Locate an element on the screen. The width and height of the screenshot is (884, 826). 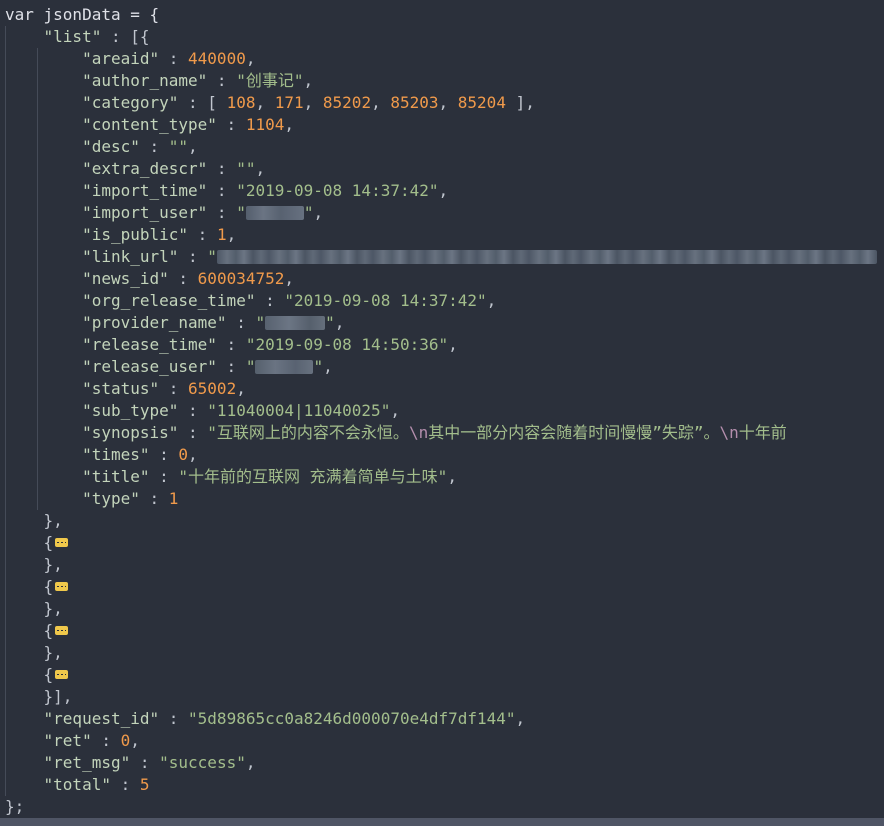
json-key: "news_id" is located at coordinates (125, 278).